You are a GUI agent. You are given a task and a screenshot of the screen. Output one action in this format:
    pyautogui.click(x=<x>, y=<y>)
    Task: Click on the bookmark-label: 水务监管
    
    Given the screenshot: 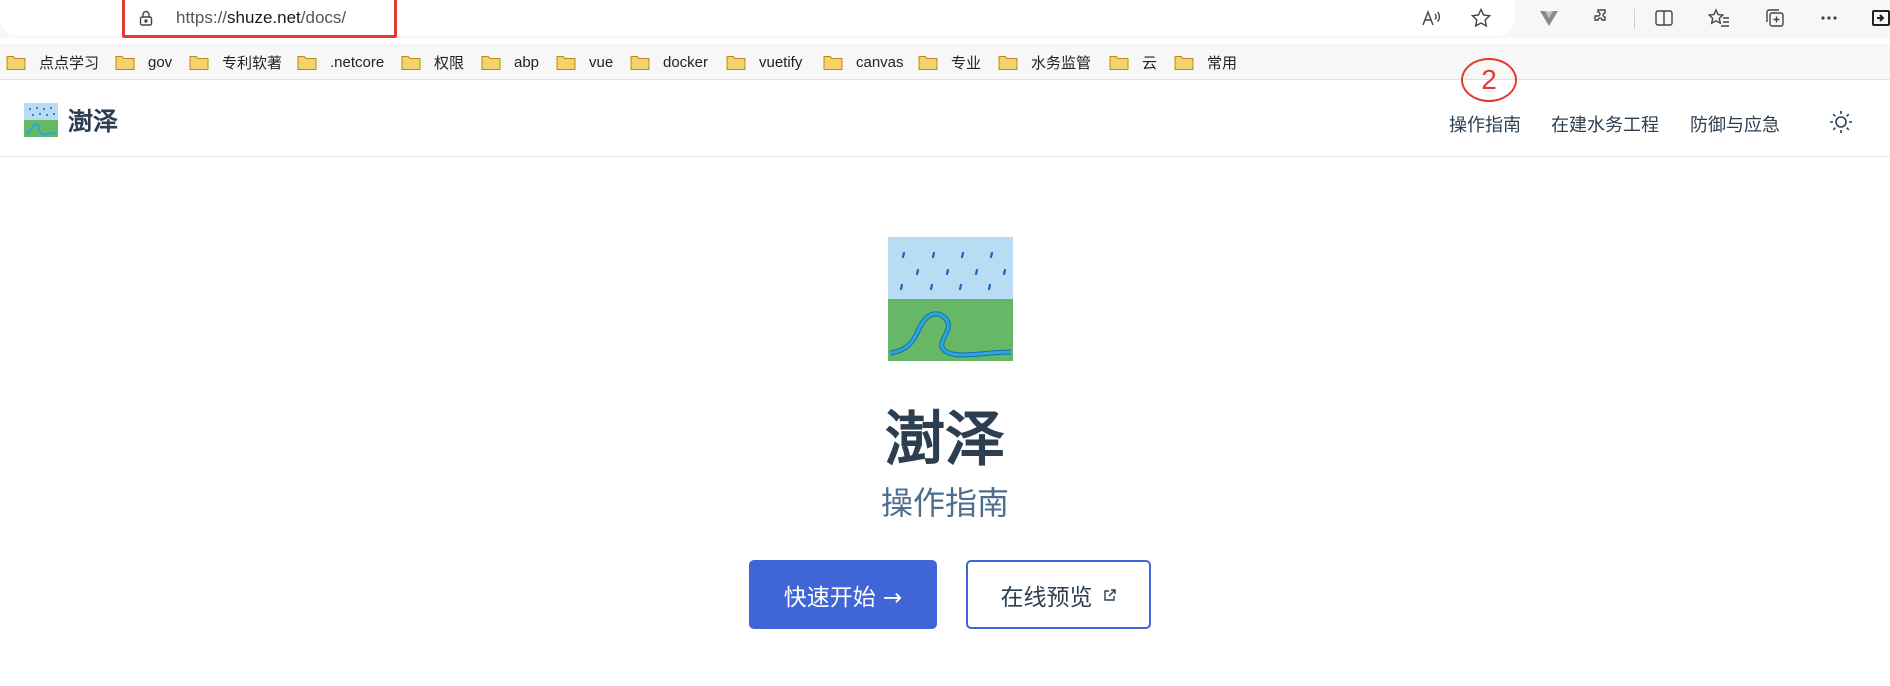 What is the action you would take?
    pyautogui.click(x=1061, y=63)
    